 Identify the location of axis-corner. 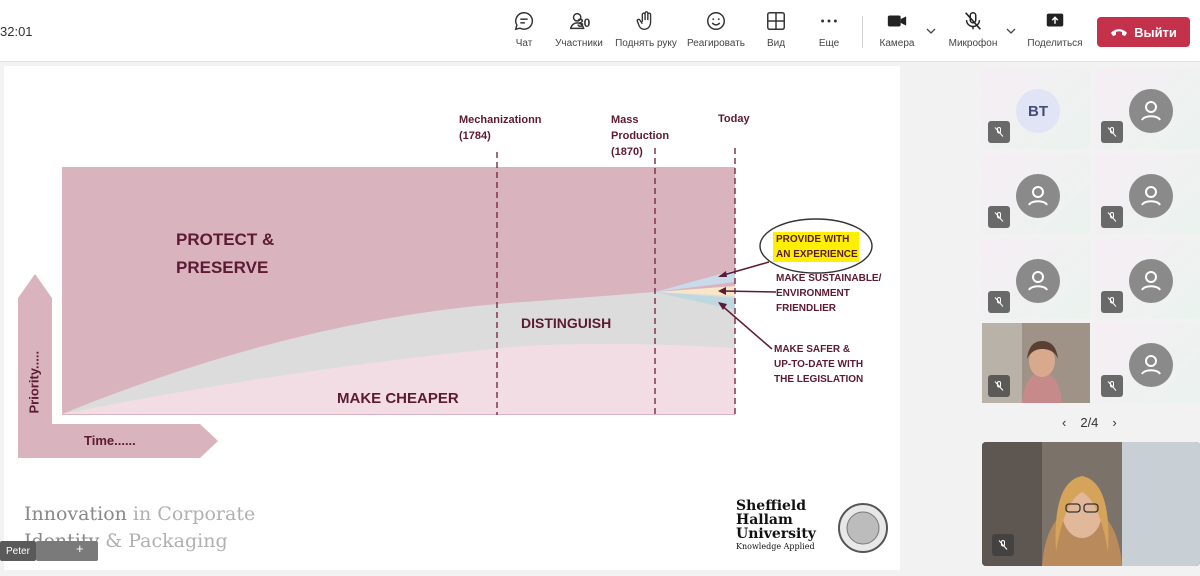
(35, 441).